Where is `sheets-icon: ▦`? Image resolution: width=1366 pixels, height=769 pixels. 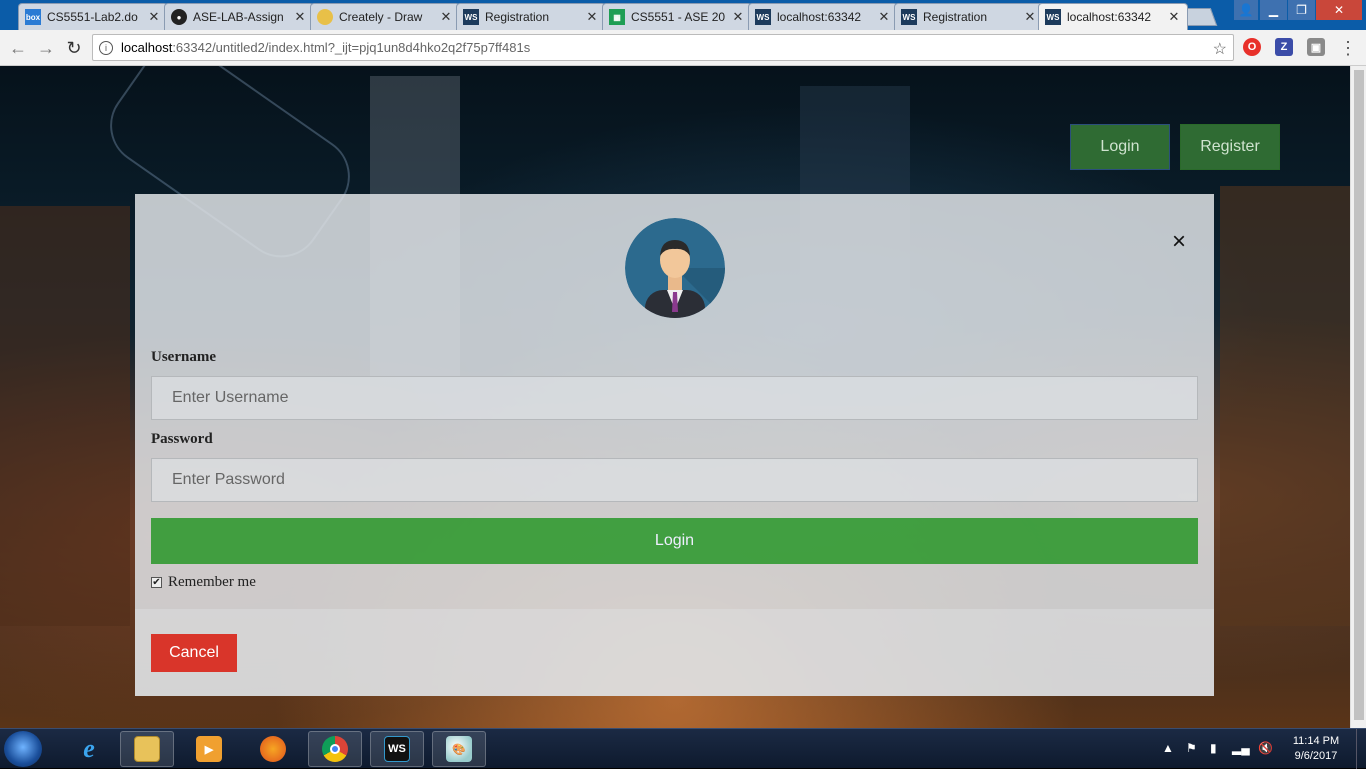 sheets-icon: ▦ is located at coordinates (617, 17).